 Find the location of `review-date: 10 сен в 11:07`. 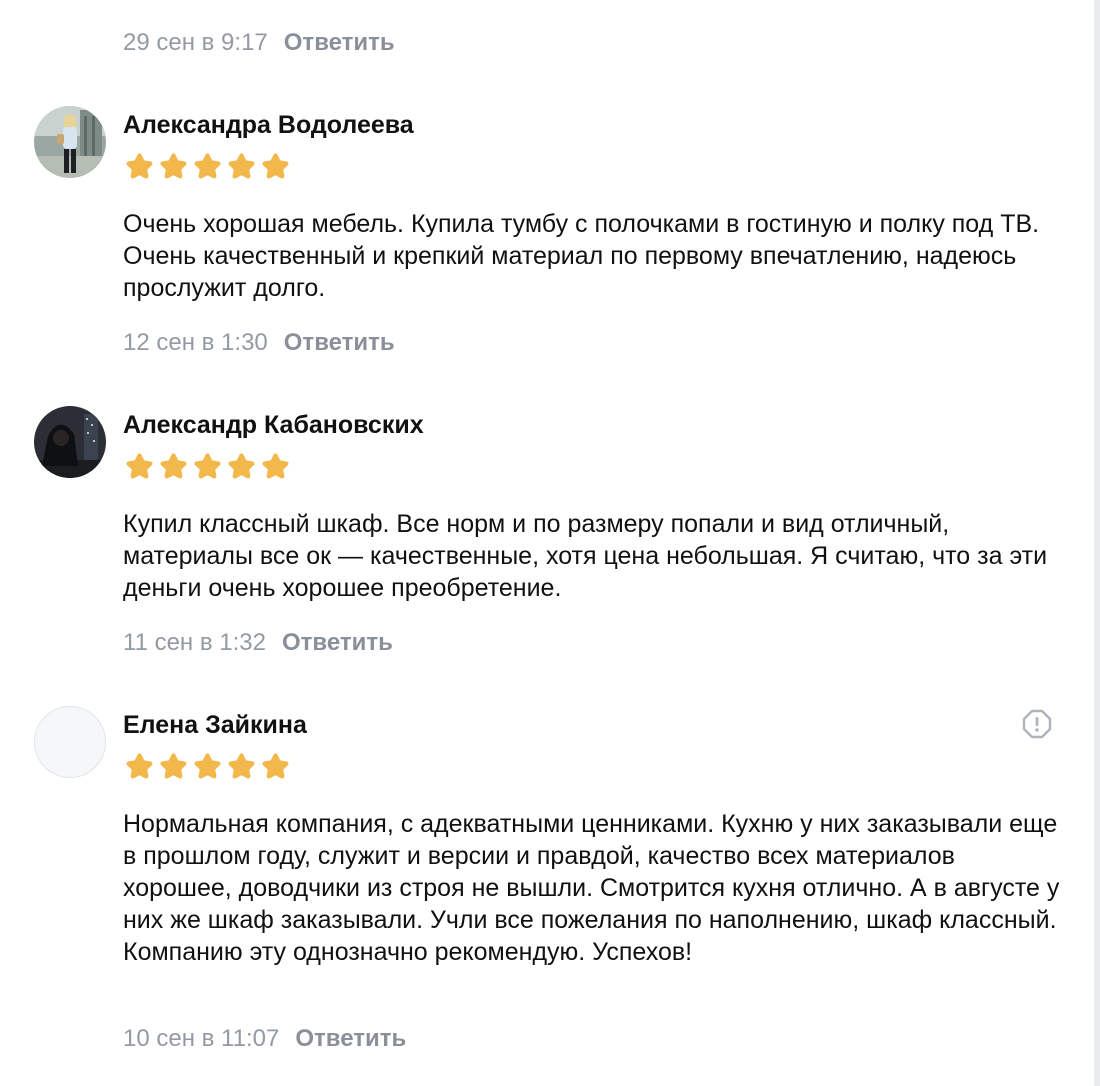

review-date: 10 сен в 11:07 is located at coordinates (201, 1038).